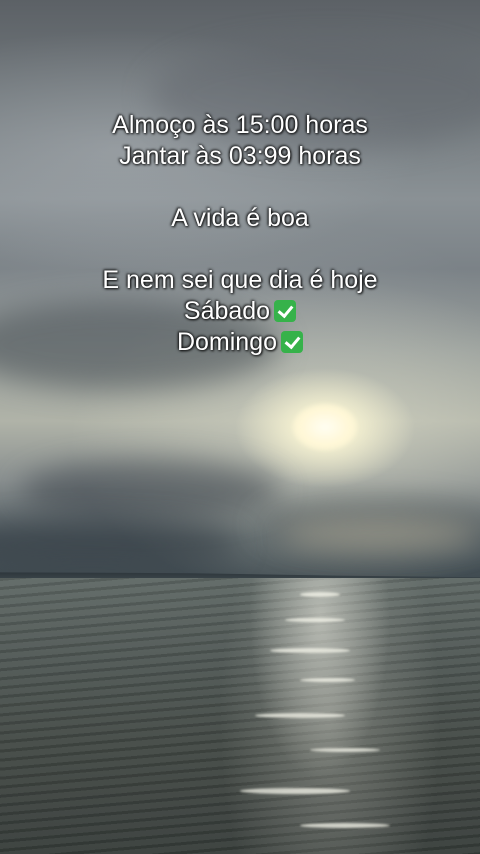 The height and width of the screenshot is (854, 480). I want to click on saturday-label: Sábado, so click(227, 311).